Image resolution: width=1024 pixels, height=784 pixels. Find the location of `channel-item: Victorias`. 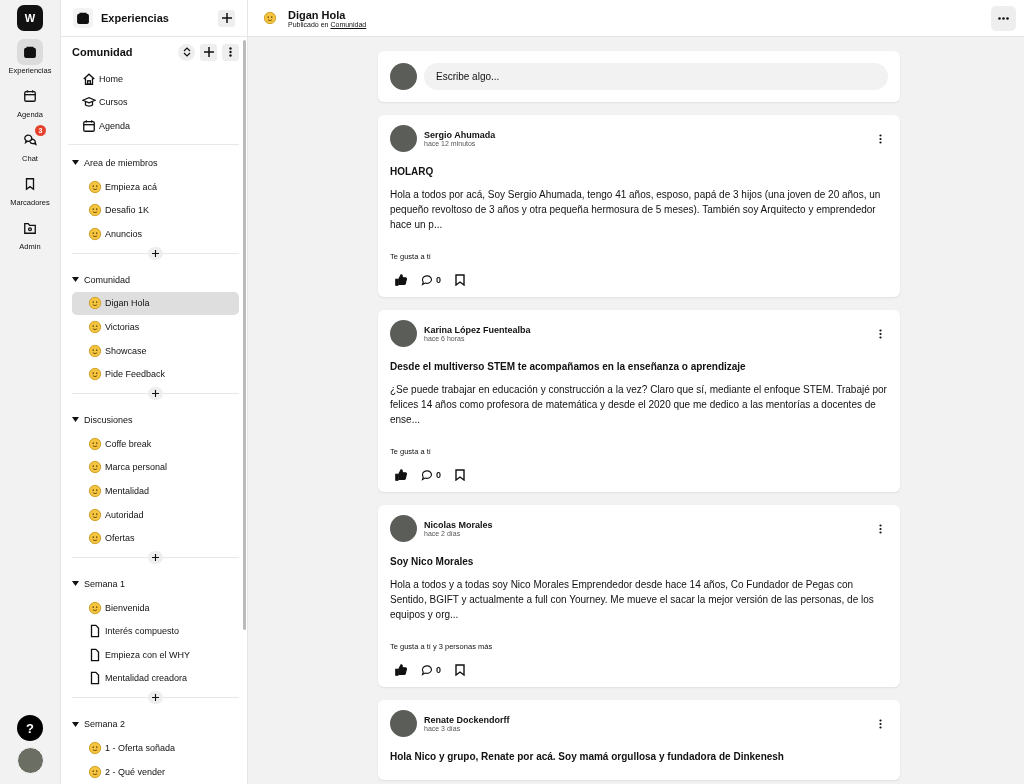

channel-item: Victorias is located at coordinates (155, 327).